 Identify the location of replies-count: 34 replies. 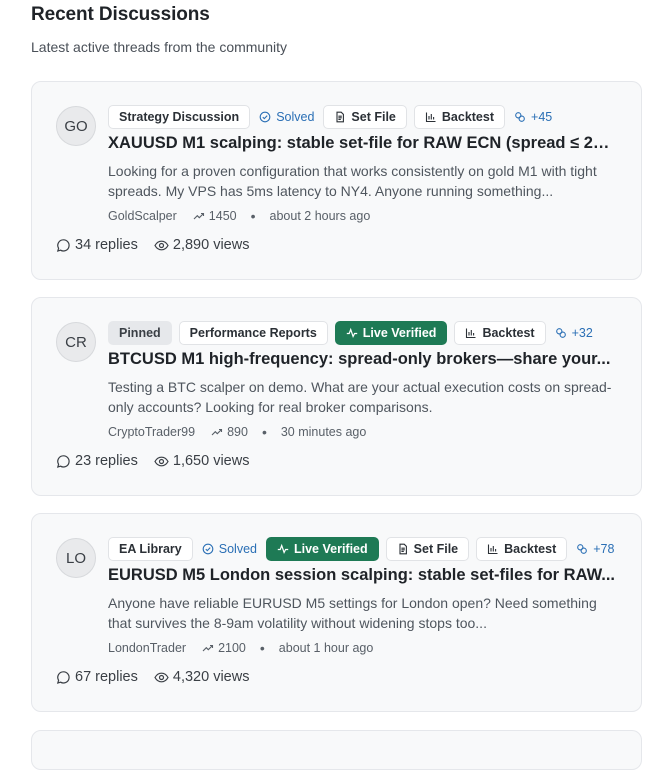
(97, 245).